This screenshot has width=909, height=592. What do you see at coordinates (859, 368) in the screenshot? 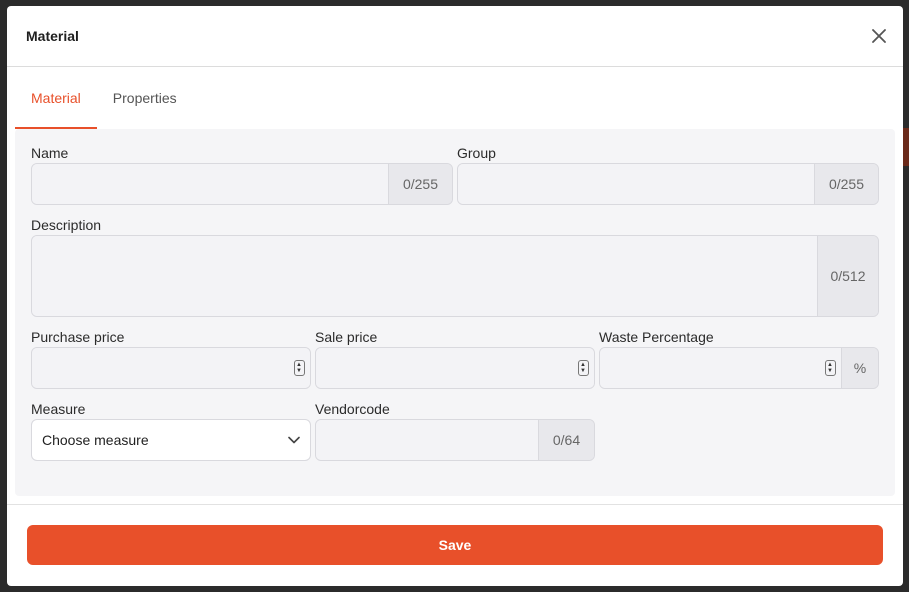
I see `percent-addon: %` at bounding box center [859, 368].